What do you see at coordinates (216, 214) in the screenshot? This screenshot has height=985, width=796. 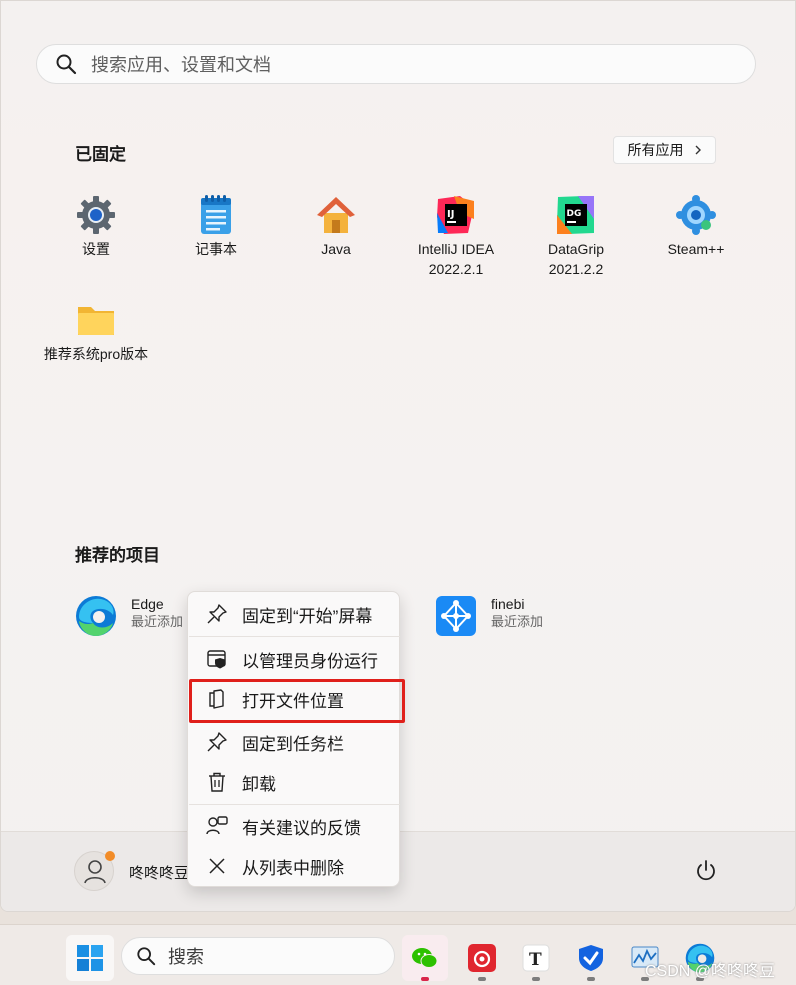 I see `notepad-icon` at bounding box center [216, 214].